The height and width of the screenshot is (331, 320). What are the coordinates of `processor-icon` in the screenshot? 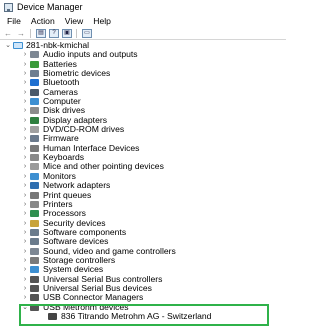 It's located at (34, 214).